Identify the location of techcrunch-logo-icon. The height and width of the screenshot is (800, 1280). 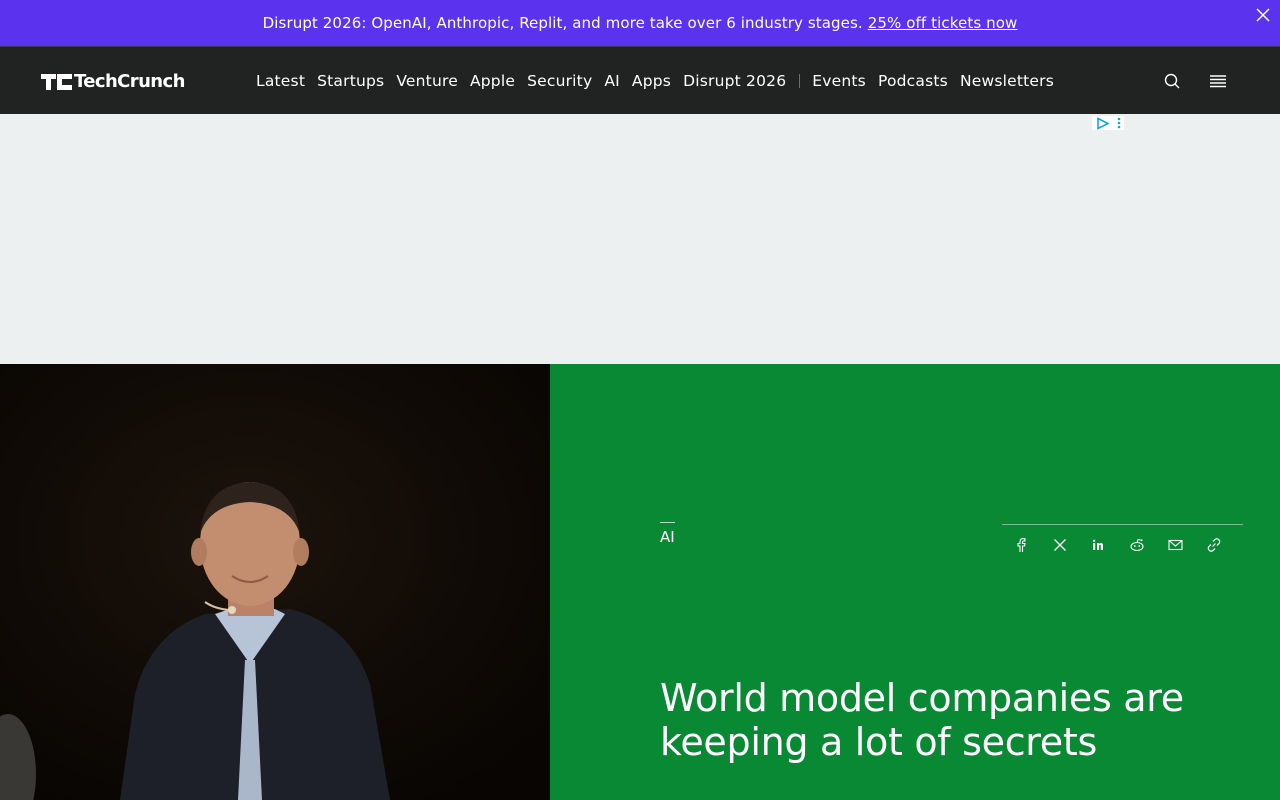
(56, 81).